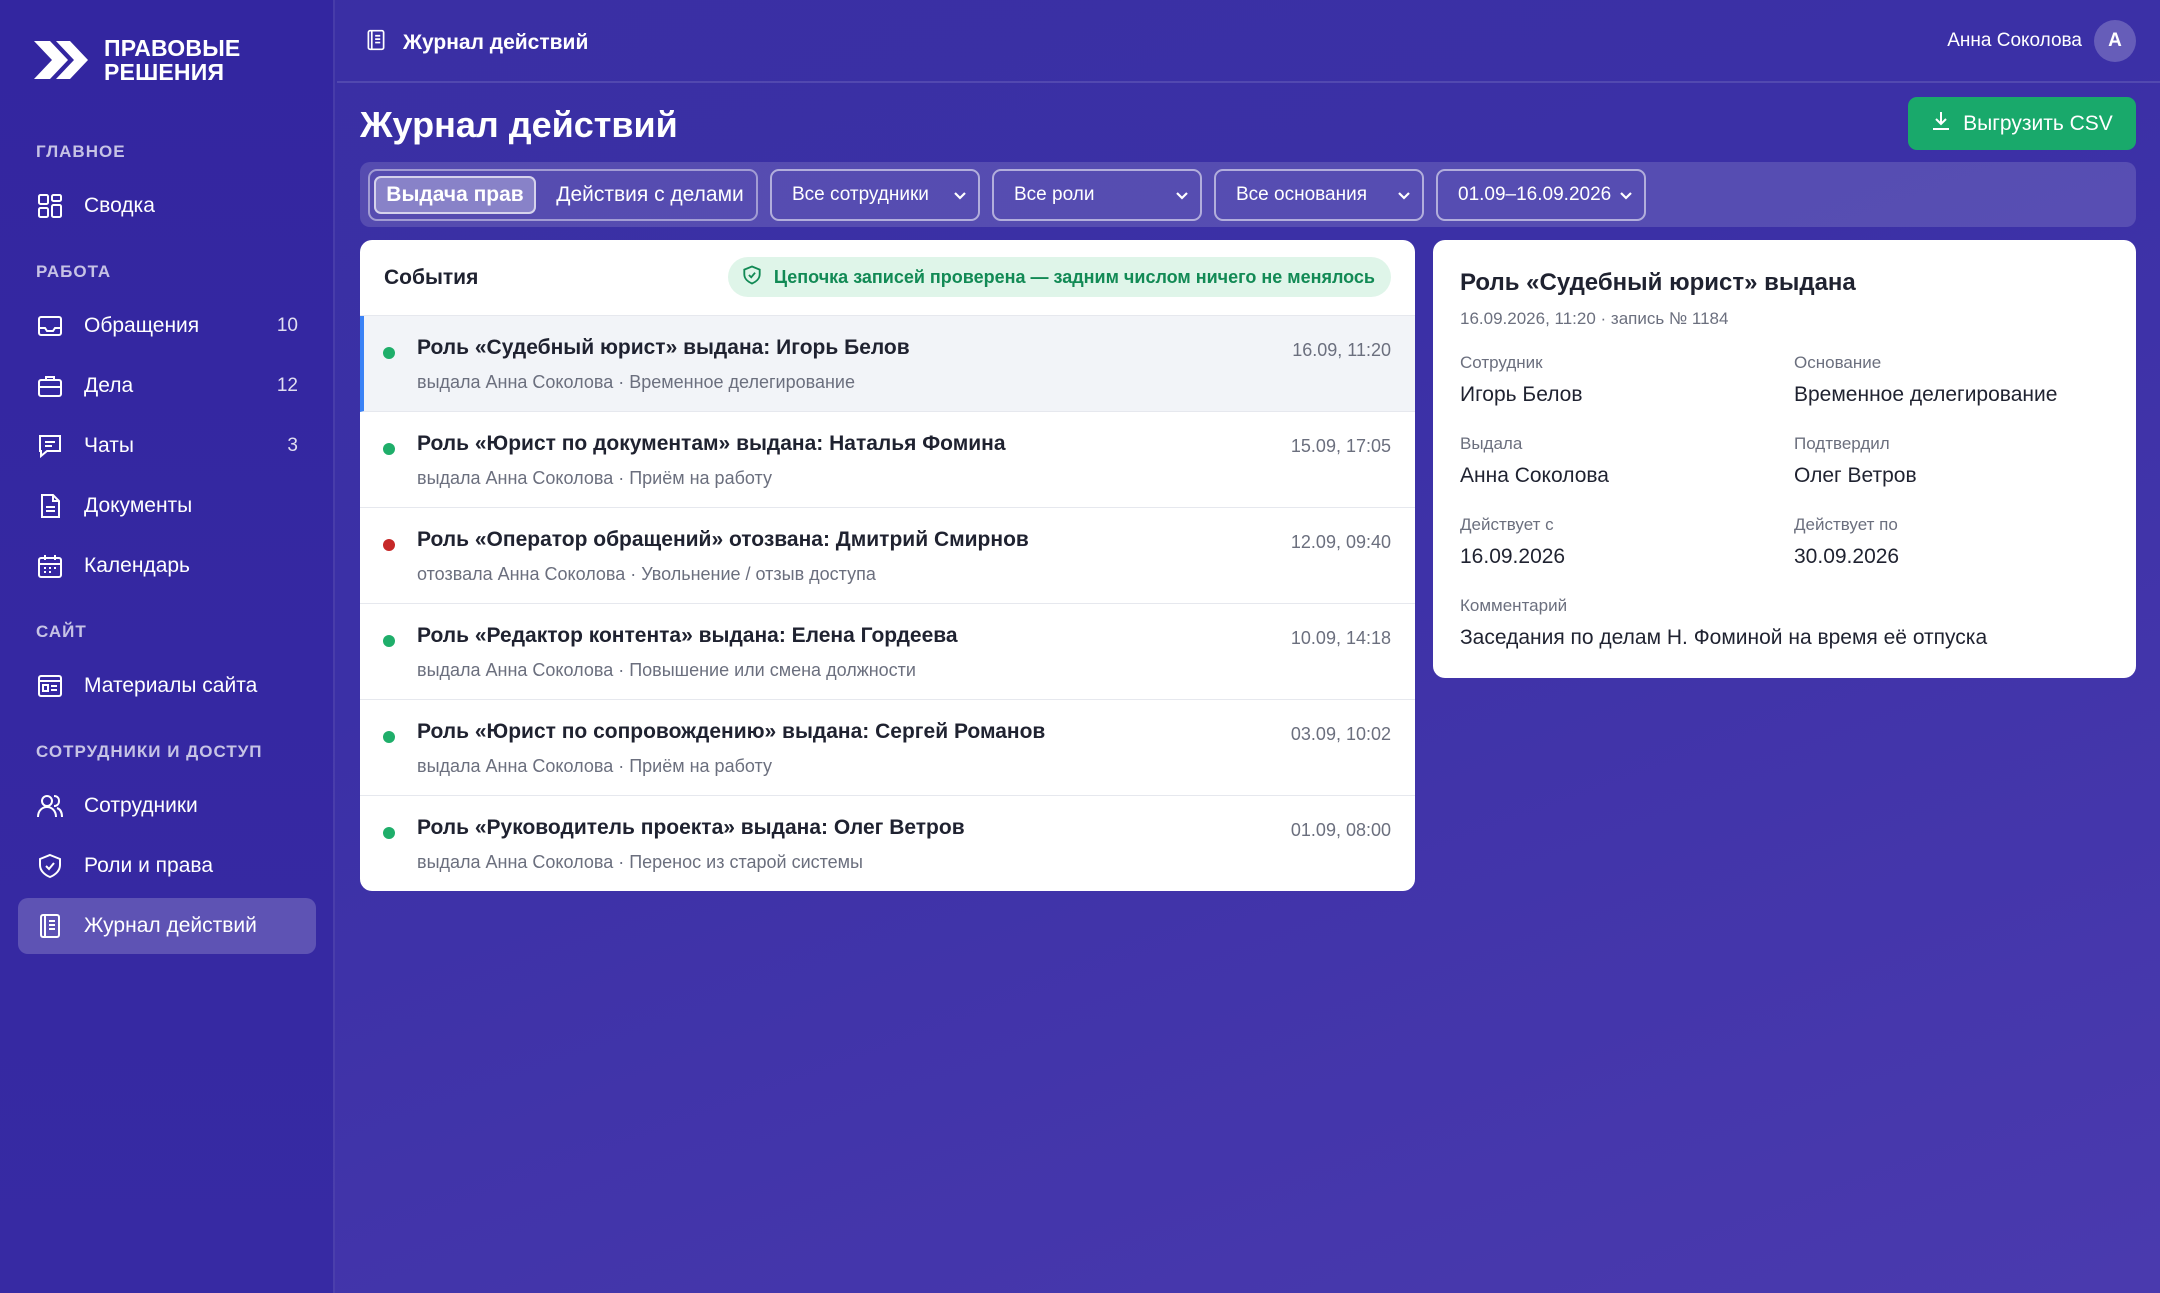 Image resolution: width=2160 pixels, height=1293 pixels. What do you see at coordinates (1340, 542) in the screenshot?
I see `event-time: 12.09, 09:40` at bounding box center [1340, 542].